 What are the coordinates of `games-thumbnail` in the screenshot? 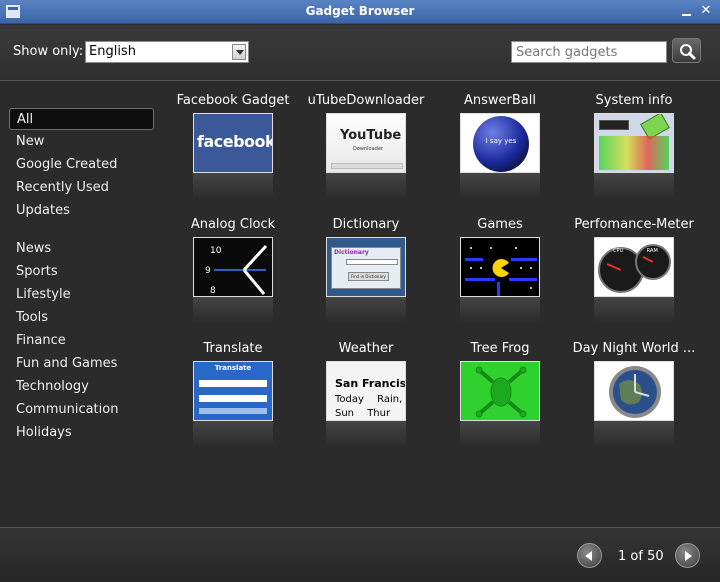 It's located at (500, 267).